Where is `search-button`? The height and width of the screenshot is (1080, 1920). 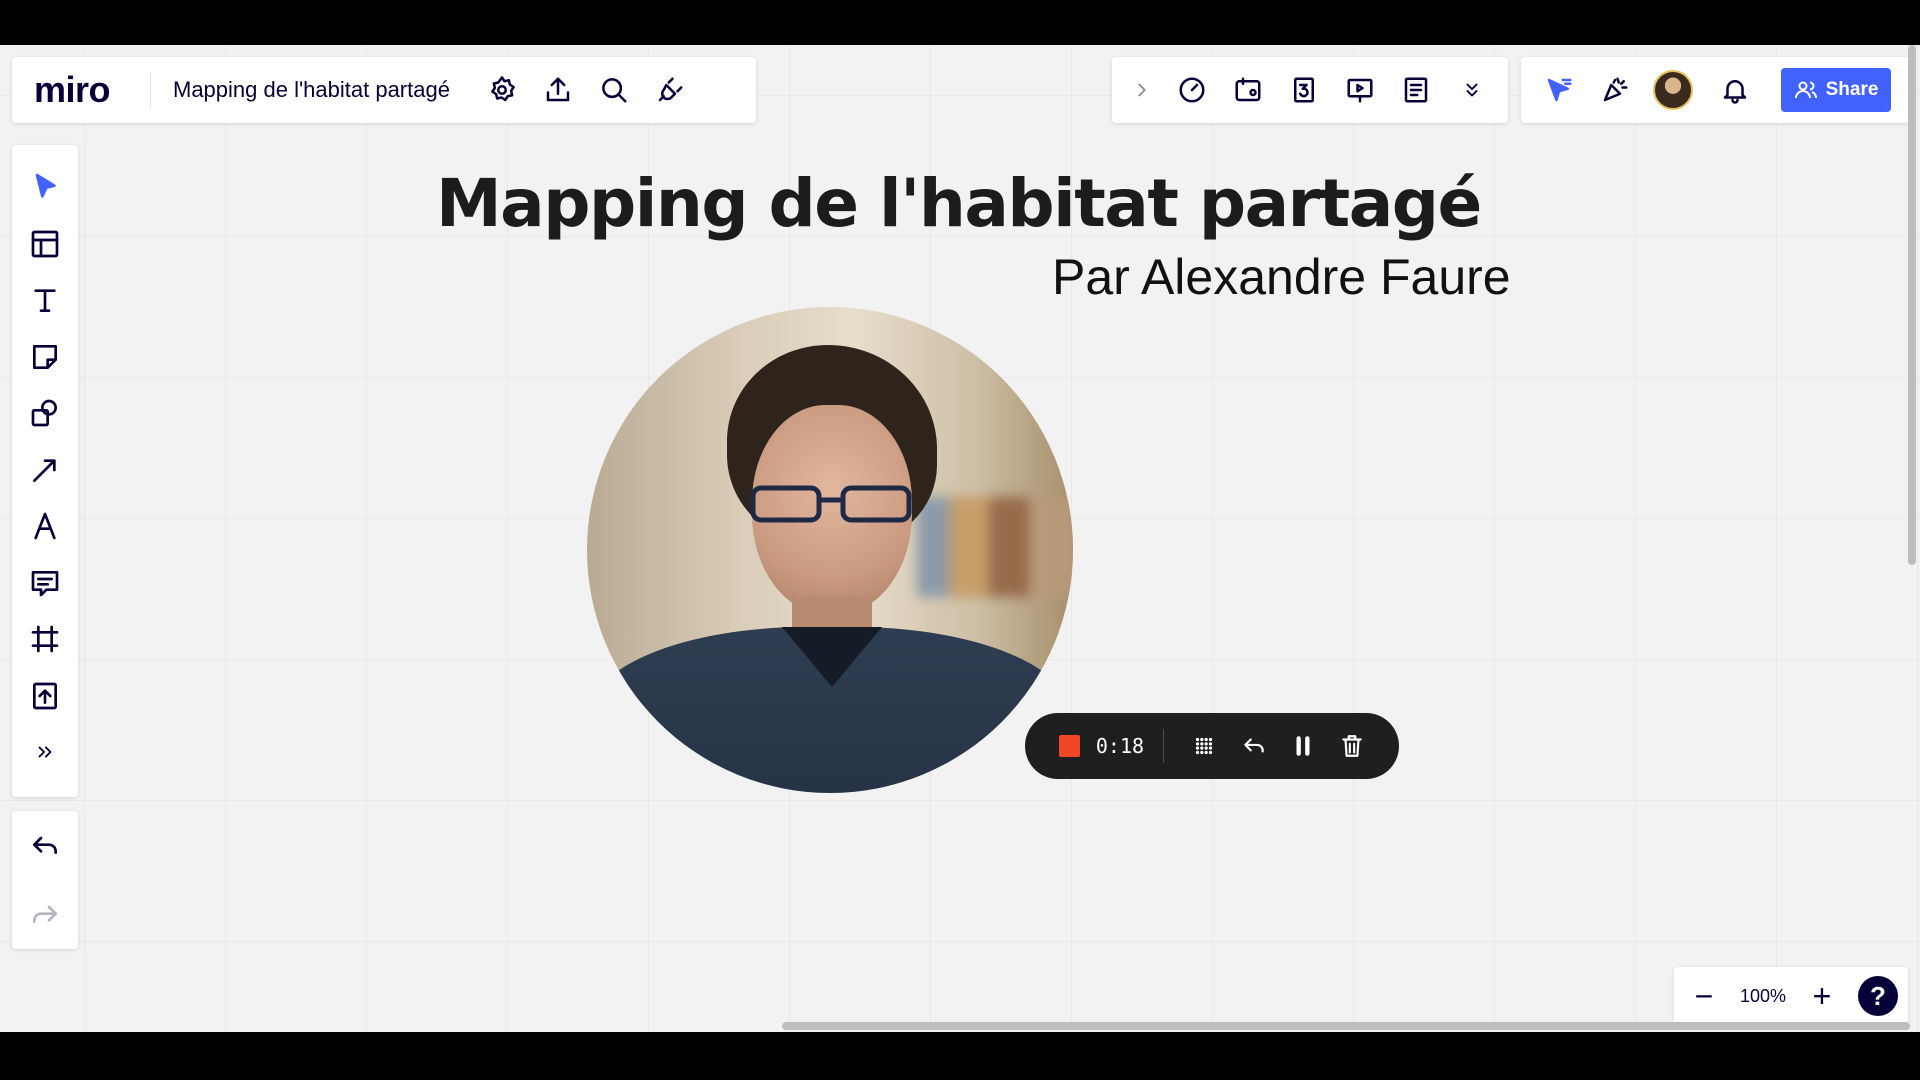 search-button is located at coordinates (614, 90).